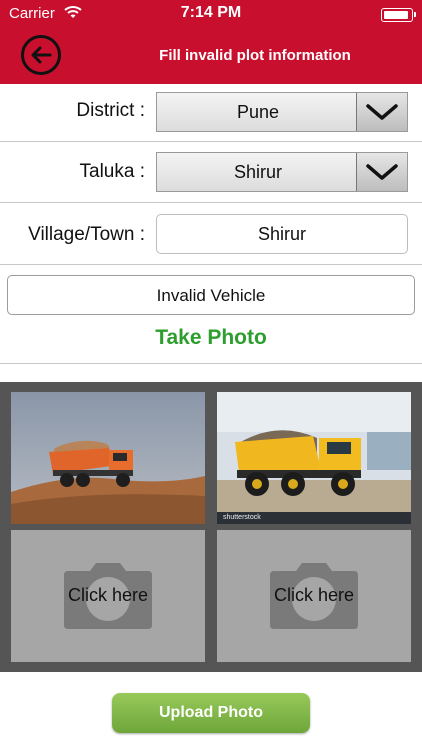 This screenshot has width=422, height=750. Describe the element at coordinates (282, 112) in the screenshot. I see `district-select: Pune` at that location.